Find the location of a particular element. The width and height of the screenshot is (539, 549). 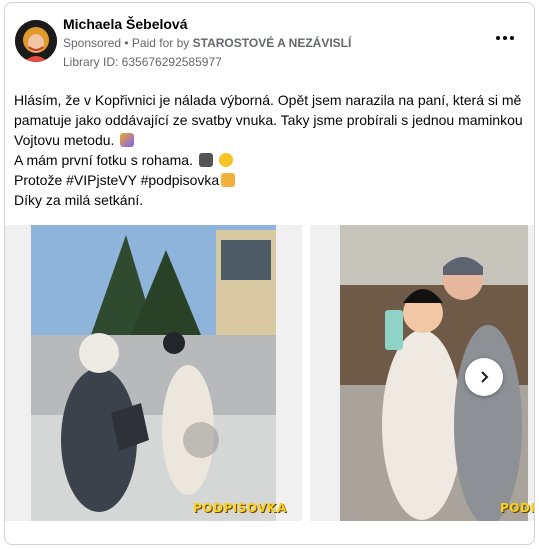

paid-for-prefix: • Paid for by is located at coordinates (157, 43).